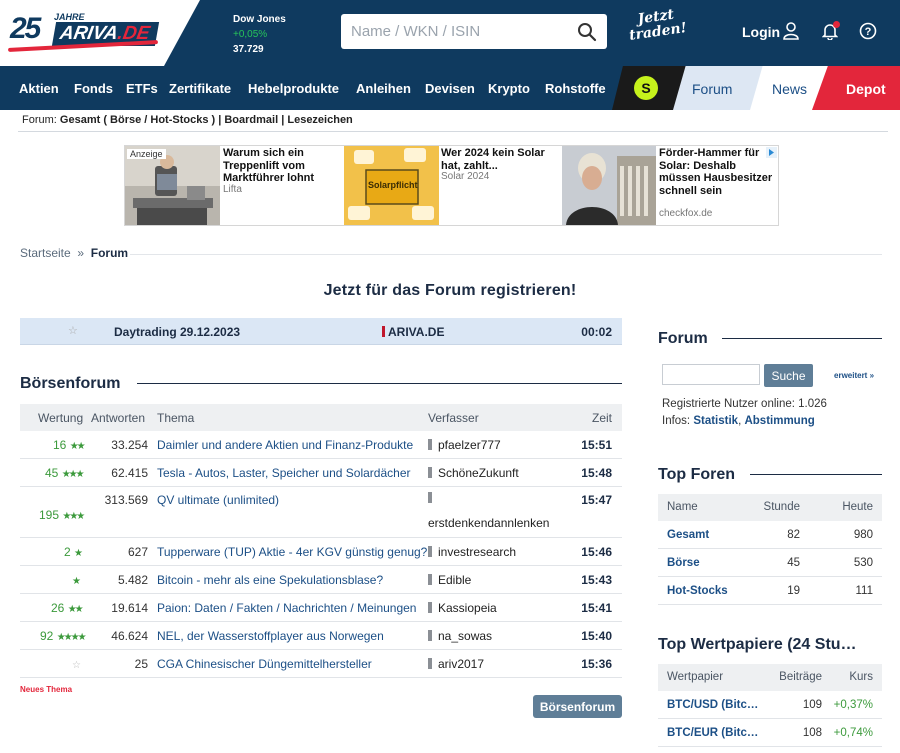 The image size is (900, 753). I want to click on nav-aktien: Aktien, so click(39, 88).